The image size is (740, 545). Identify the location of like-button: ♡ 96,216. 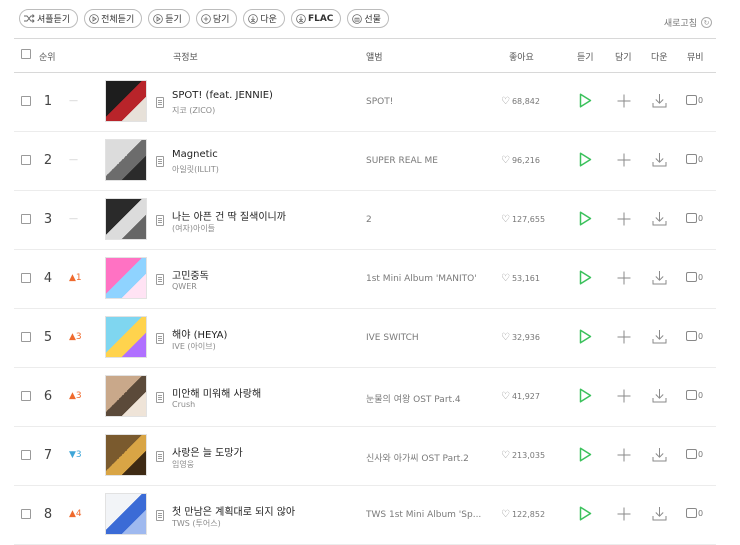
(520, 160).